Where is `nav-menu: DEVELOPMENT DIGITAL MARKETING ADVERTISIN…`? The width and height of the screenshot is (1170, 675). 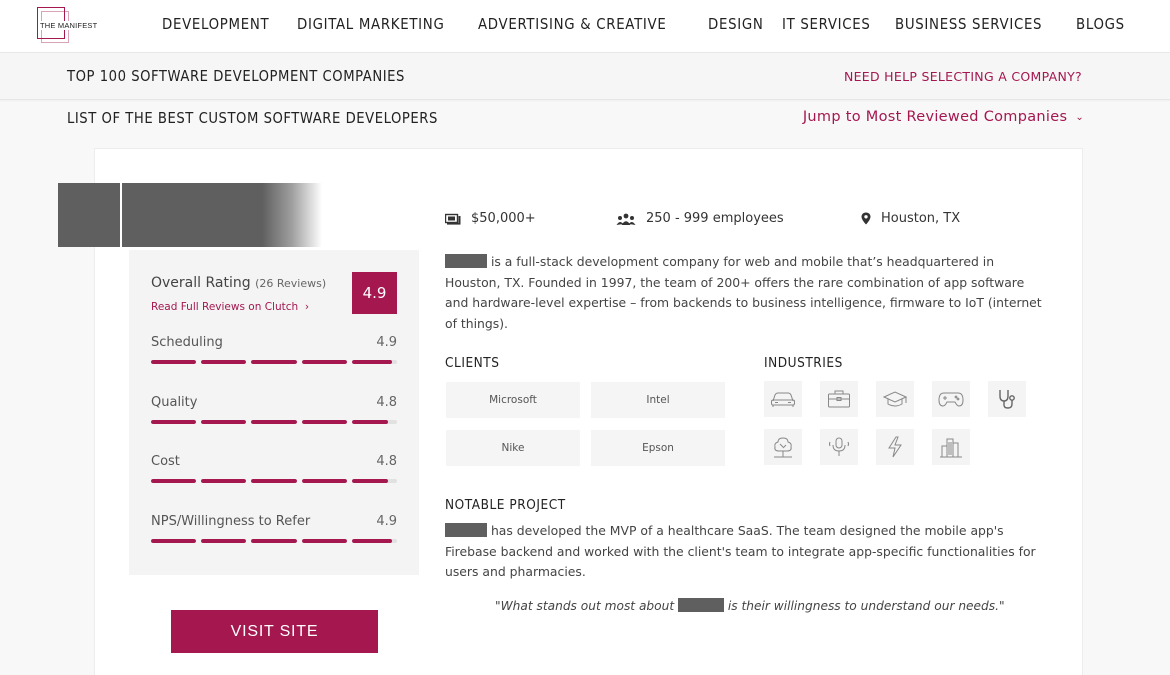 nav-menu: DEVELOPMENT DIGITAL MARKETING ADVERTISIN… is located at coordinates (642, 24).